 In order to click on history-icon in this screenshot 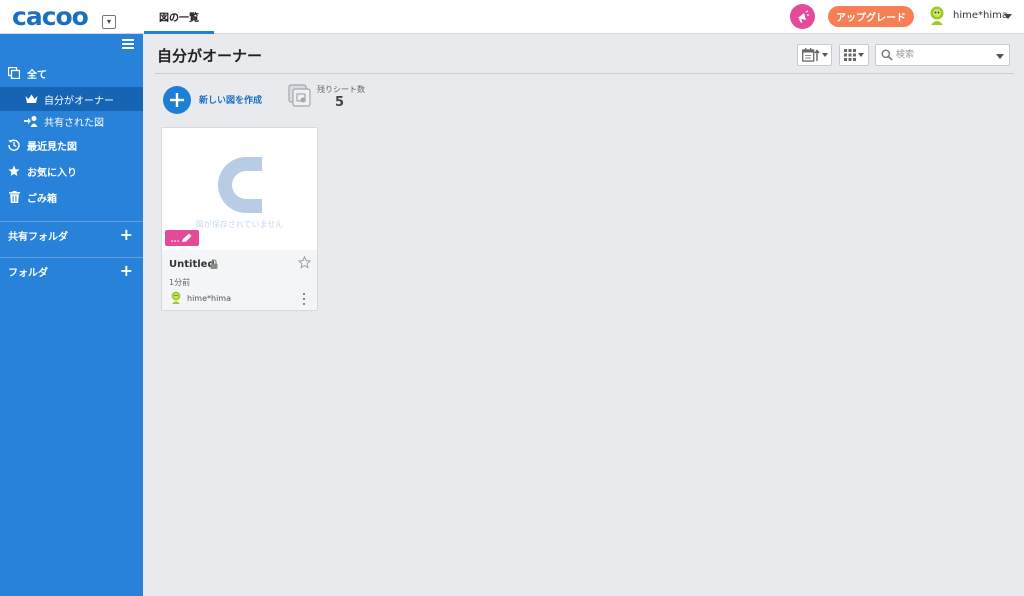, I will do `click(14, 145)`.